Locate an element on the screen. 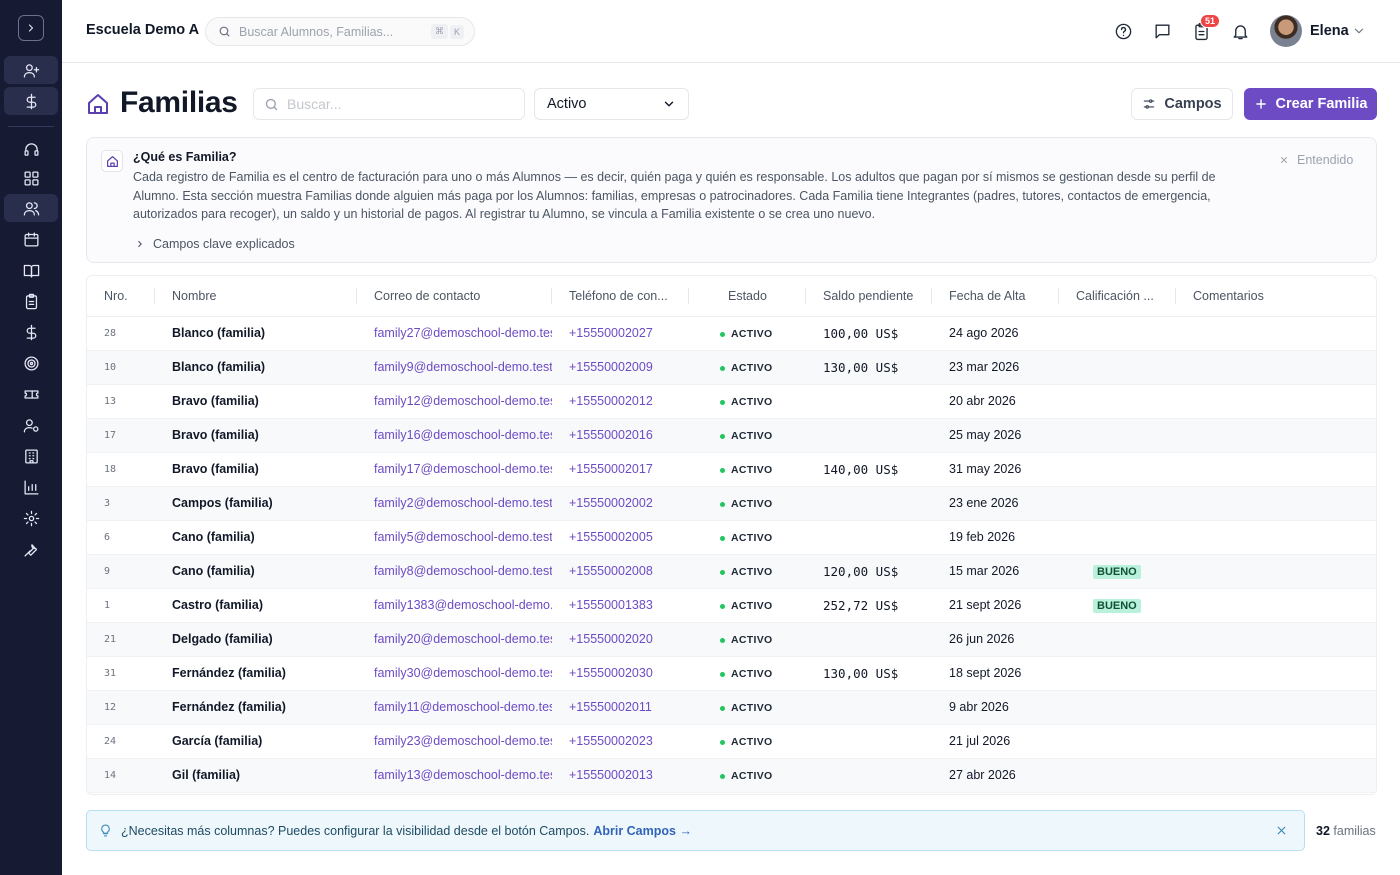  family-phone-link: +15550002023 is located at coordinates (620, 741).